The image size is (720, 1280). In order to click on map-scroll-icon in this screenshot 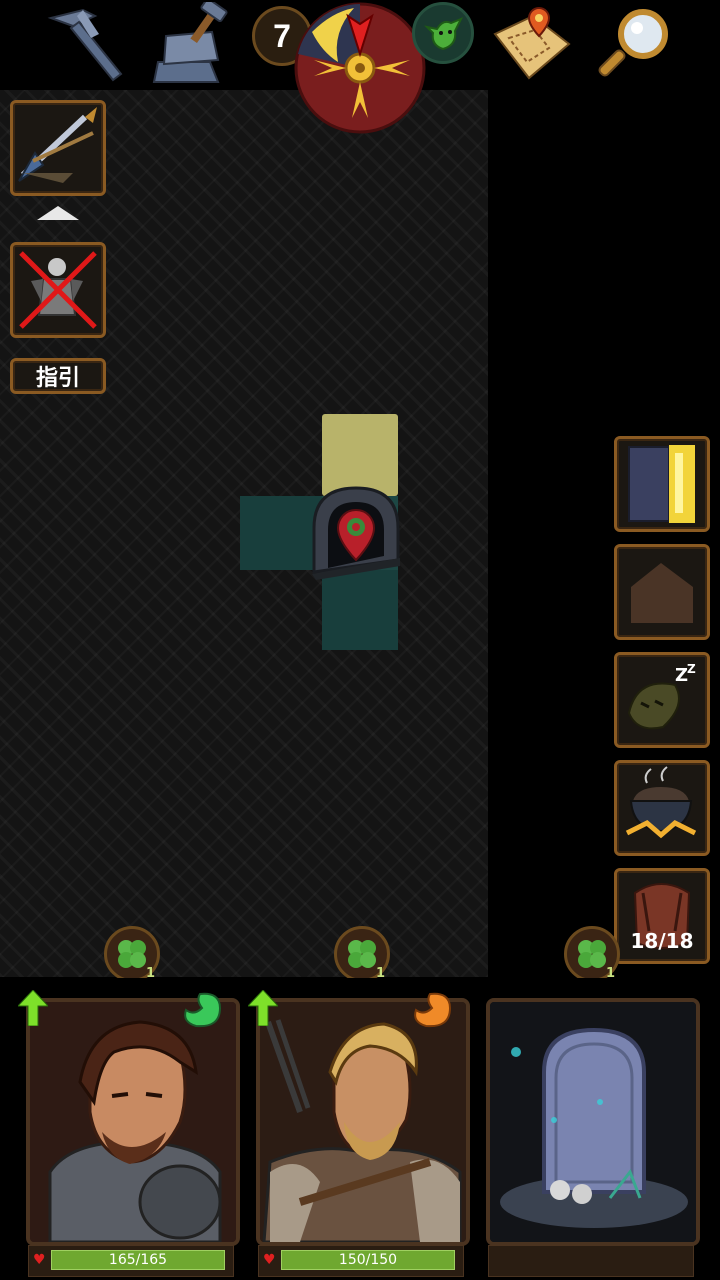, I will do `click(532, 43)`.